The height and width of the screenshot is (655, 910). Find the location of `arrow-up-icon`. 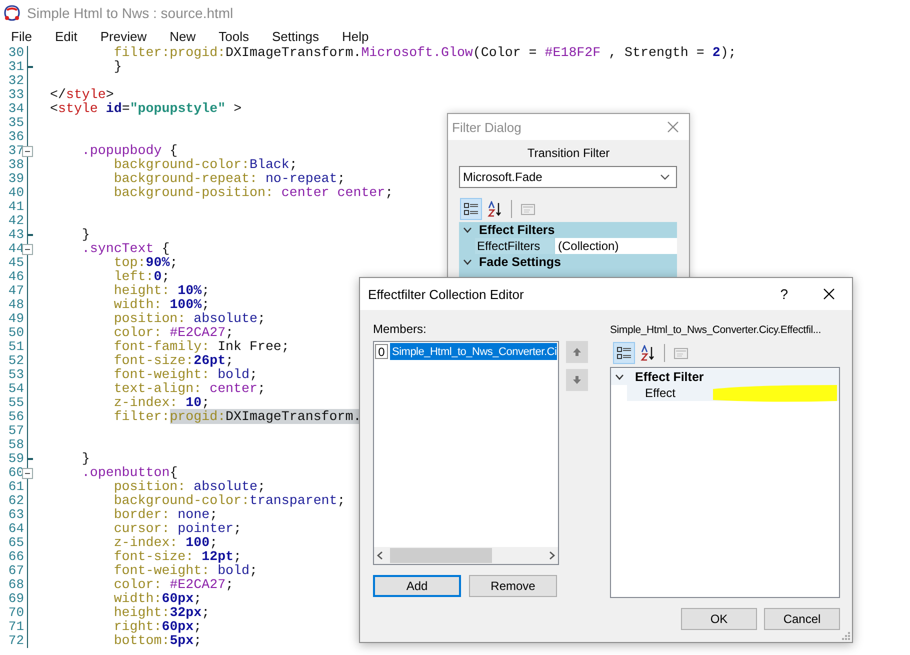

arrow-up-icon is located at coordinates (577, 352).